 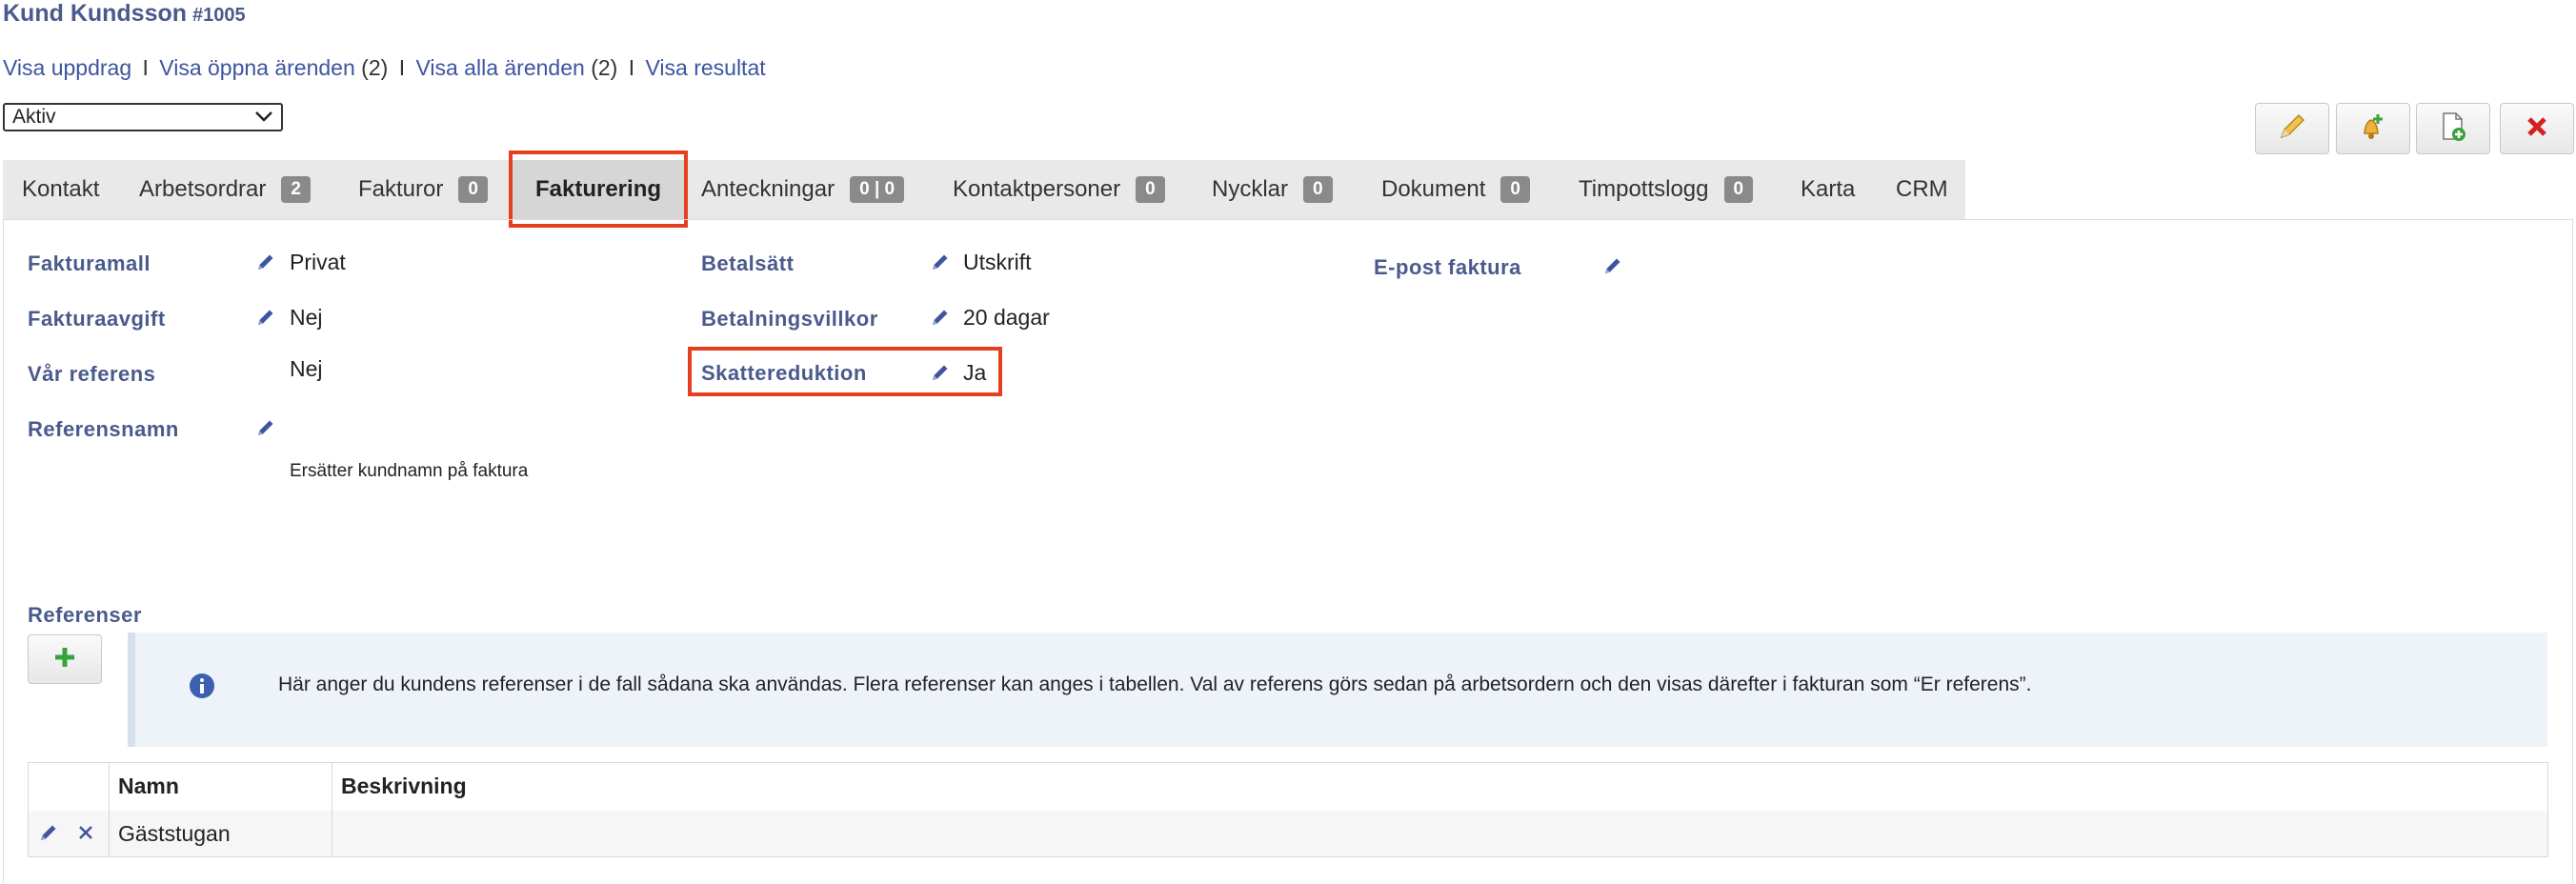 I want to click on plus-icon, so click(x=65, y=659).